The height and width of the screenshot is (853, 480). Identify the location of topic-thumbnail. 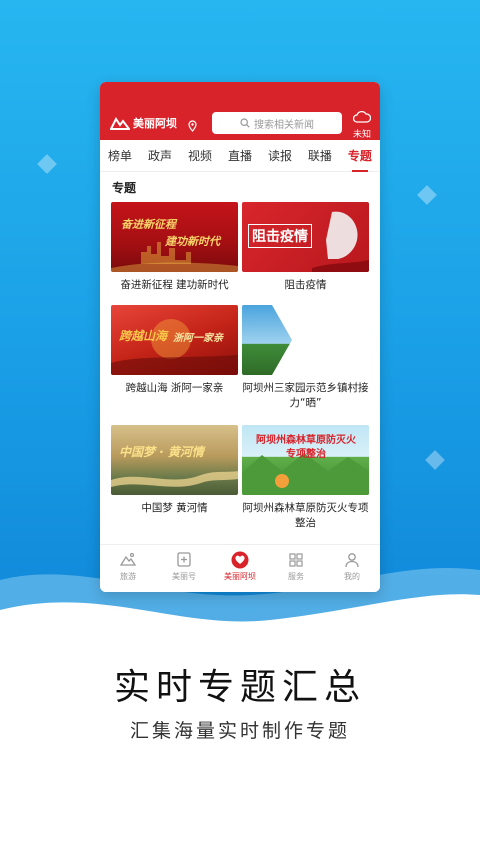
(305, 340).